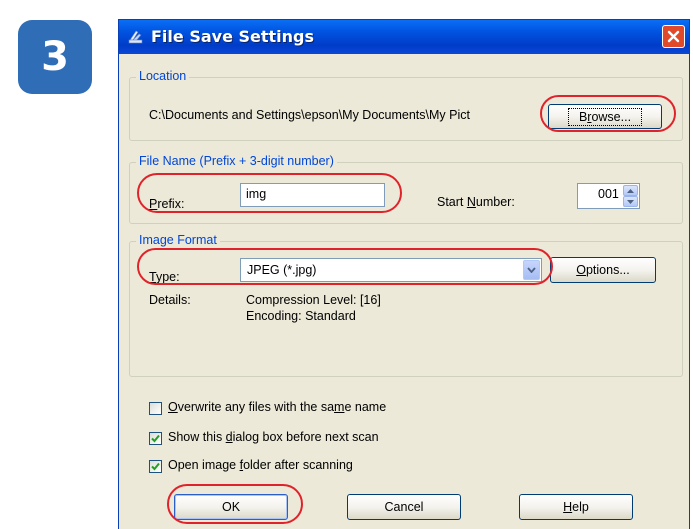 Image resolution: width=693 pixels, height=529 pixels. What do you see at coordinates (233, 36) in the screenshot?
I see `dialog-title: File Save Settings` at bounding box center [233, 36].